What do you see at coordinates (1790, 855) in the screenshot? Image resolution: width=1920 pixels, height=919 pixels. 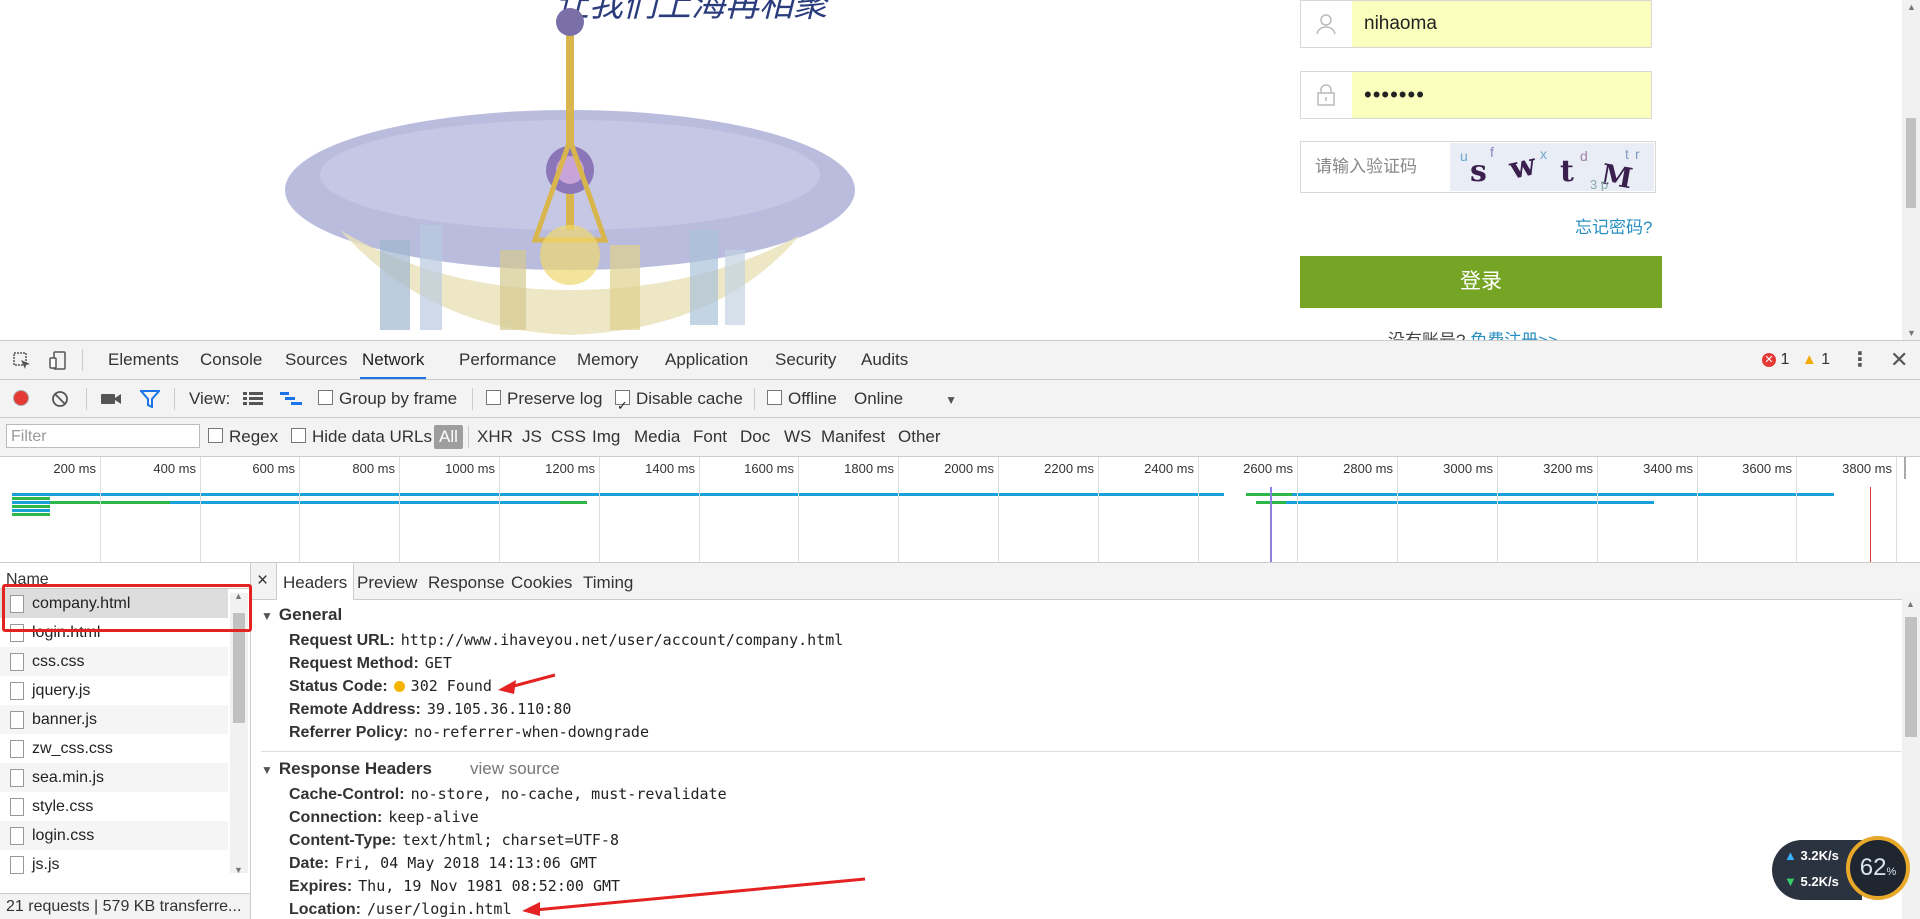 I see `arrow-up-icon: ▲` at bounding box center [1790, 855].